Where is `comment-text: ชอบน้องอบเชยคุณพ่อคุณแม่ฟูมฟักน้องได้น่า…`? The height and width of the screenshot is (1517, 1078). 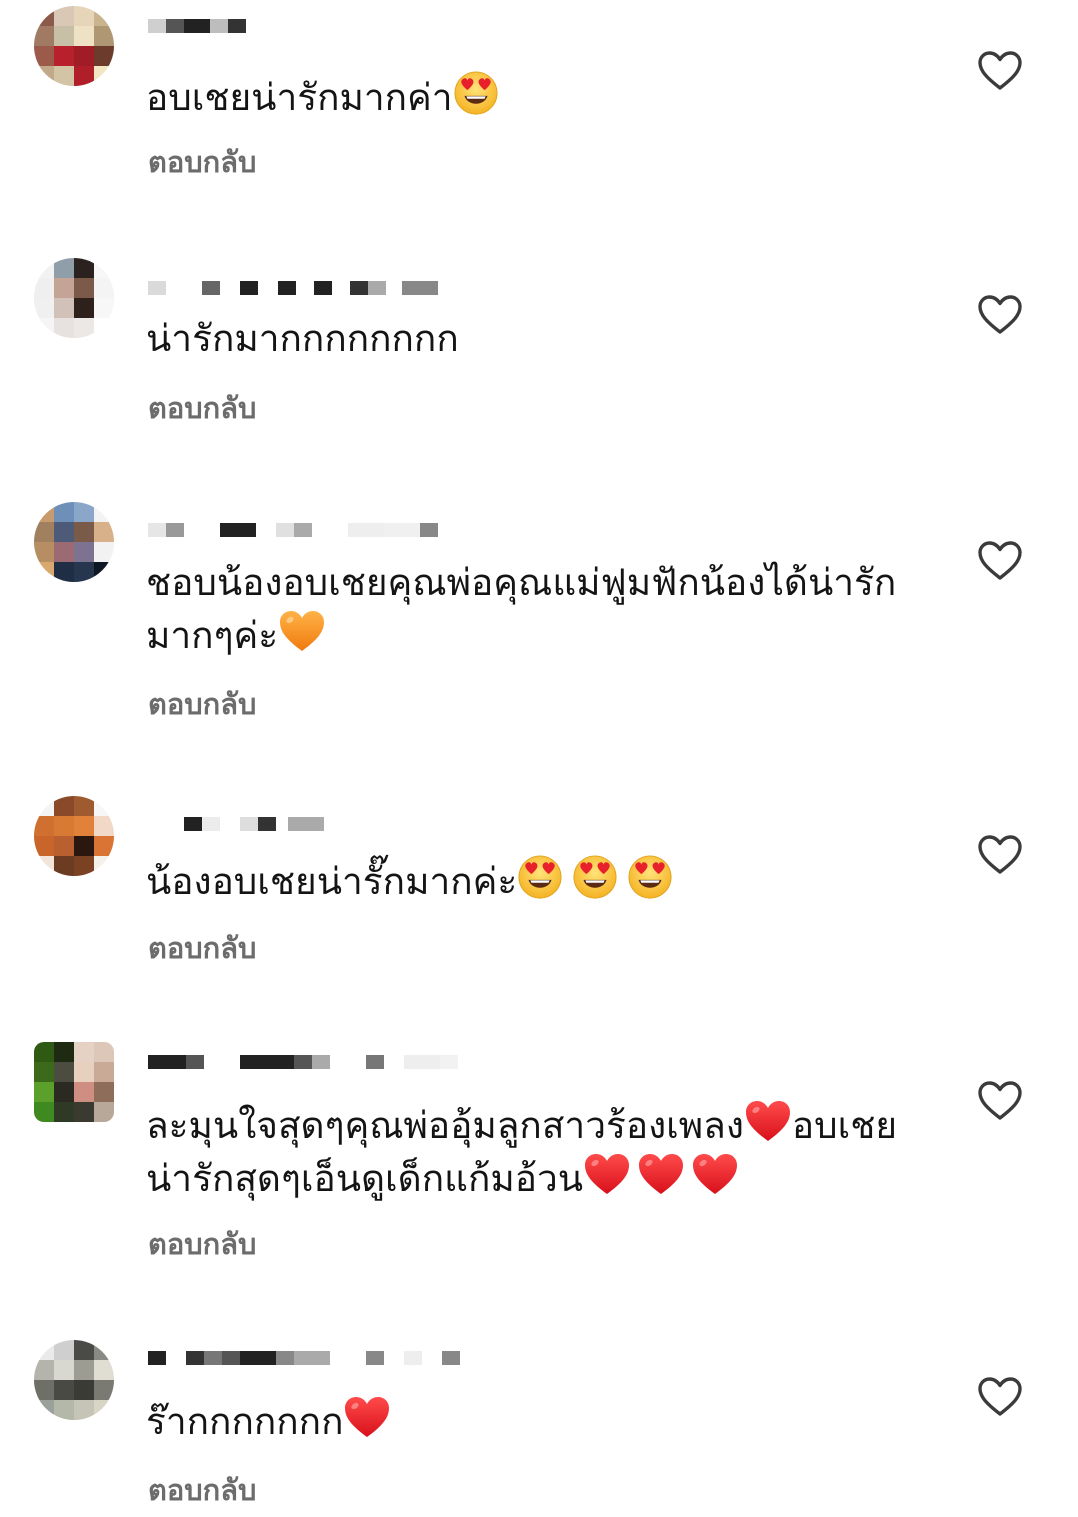 comment-text: ชอบน้องอบเชยคุณพ่อคุณแม่ฟูมฟักน้องได้น่า… is located at coordinates (536, 609).